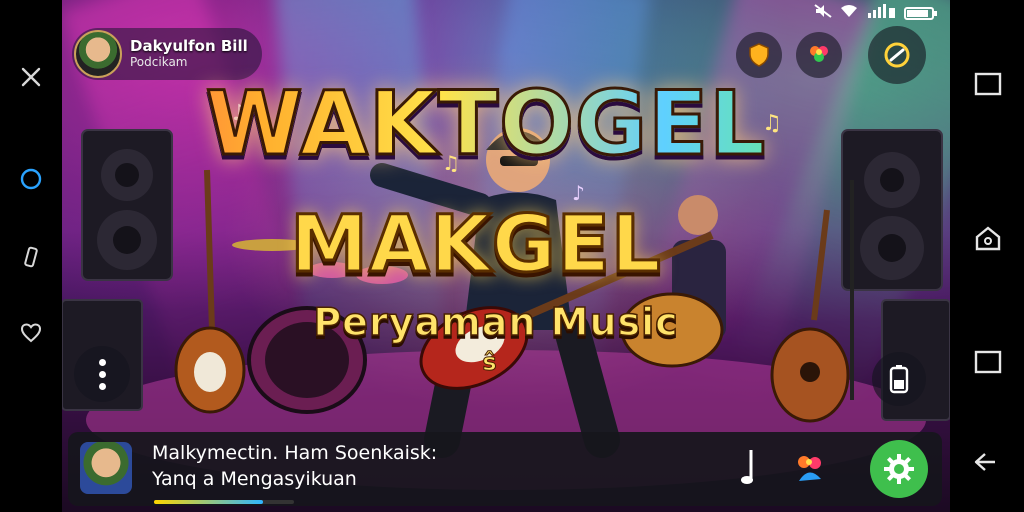 This screenshot has height=512, width=1024. I want to click on wifi-icon, so click(849, 13).